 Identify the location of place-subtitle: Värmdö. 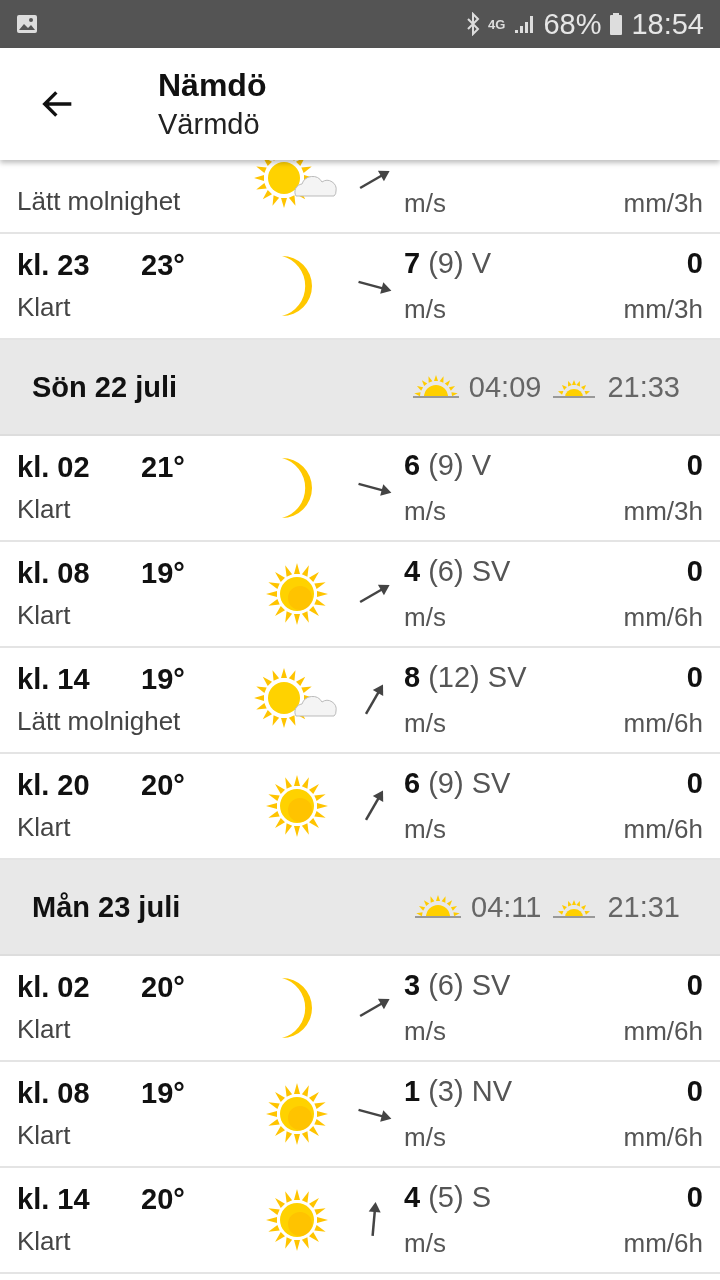
(209, 124).